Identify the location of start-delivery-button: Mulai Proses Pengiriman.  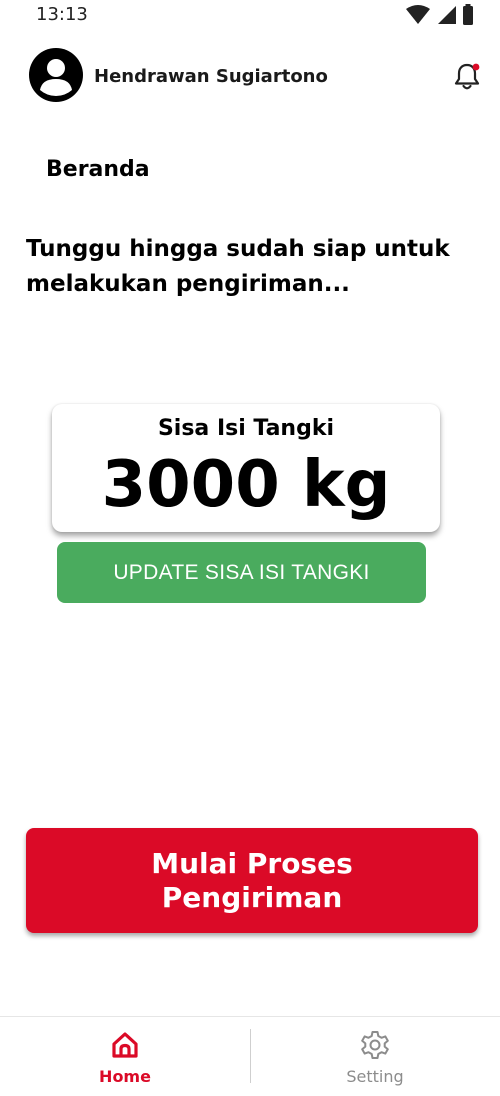
(252, 880).